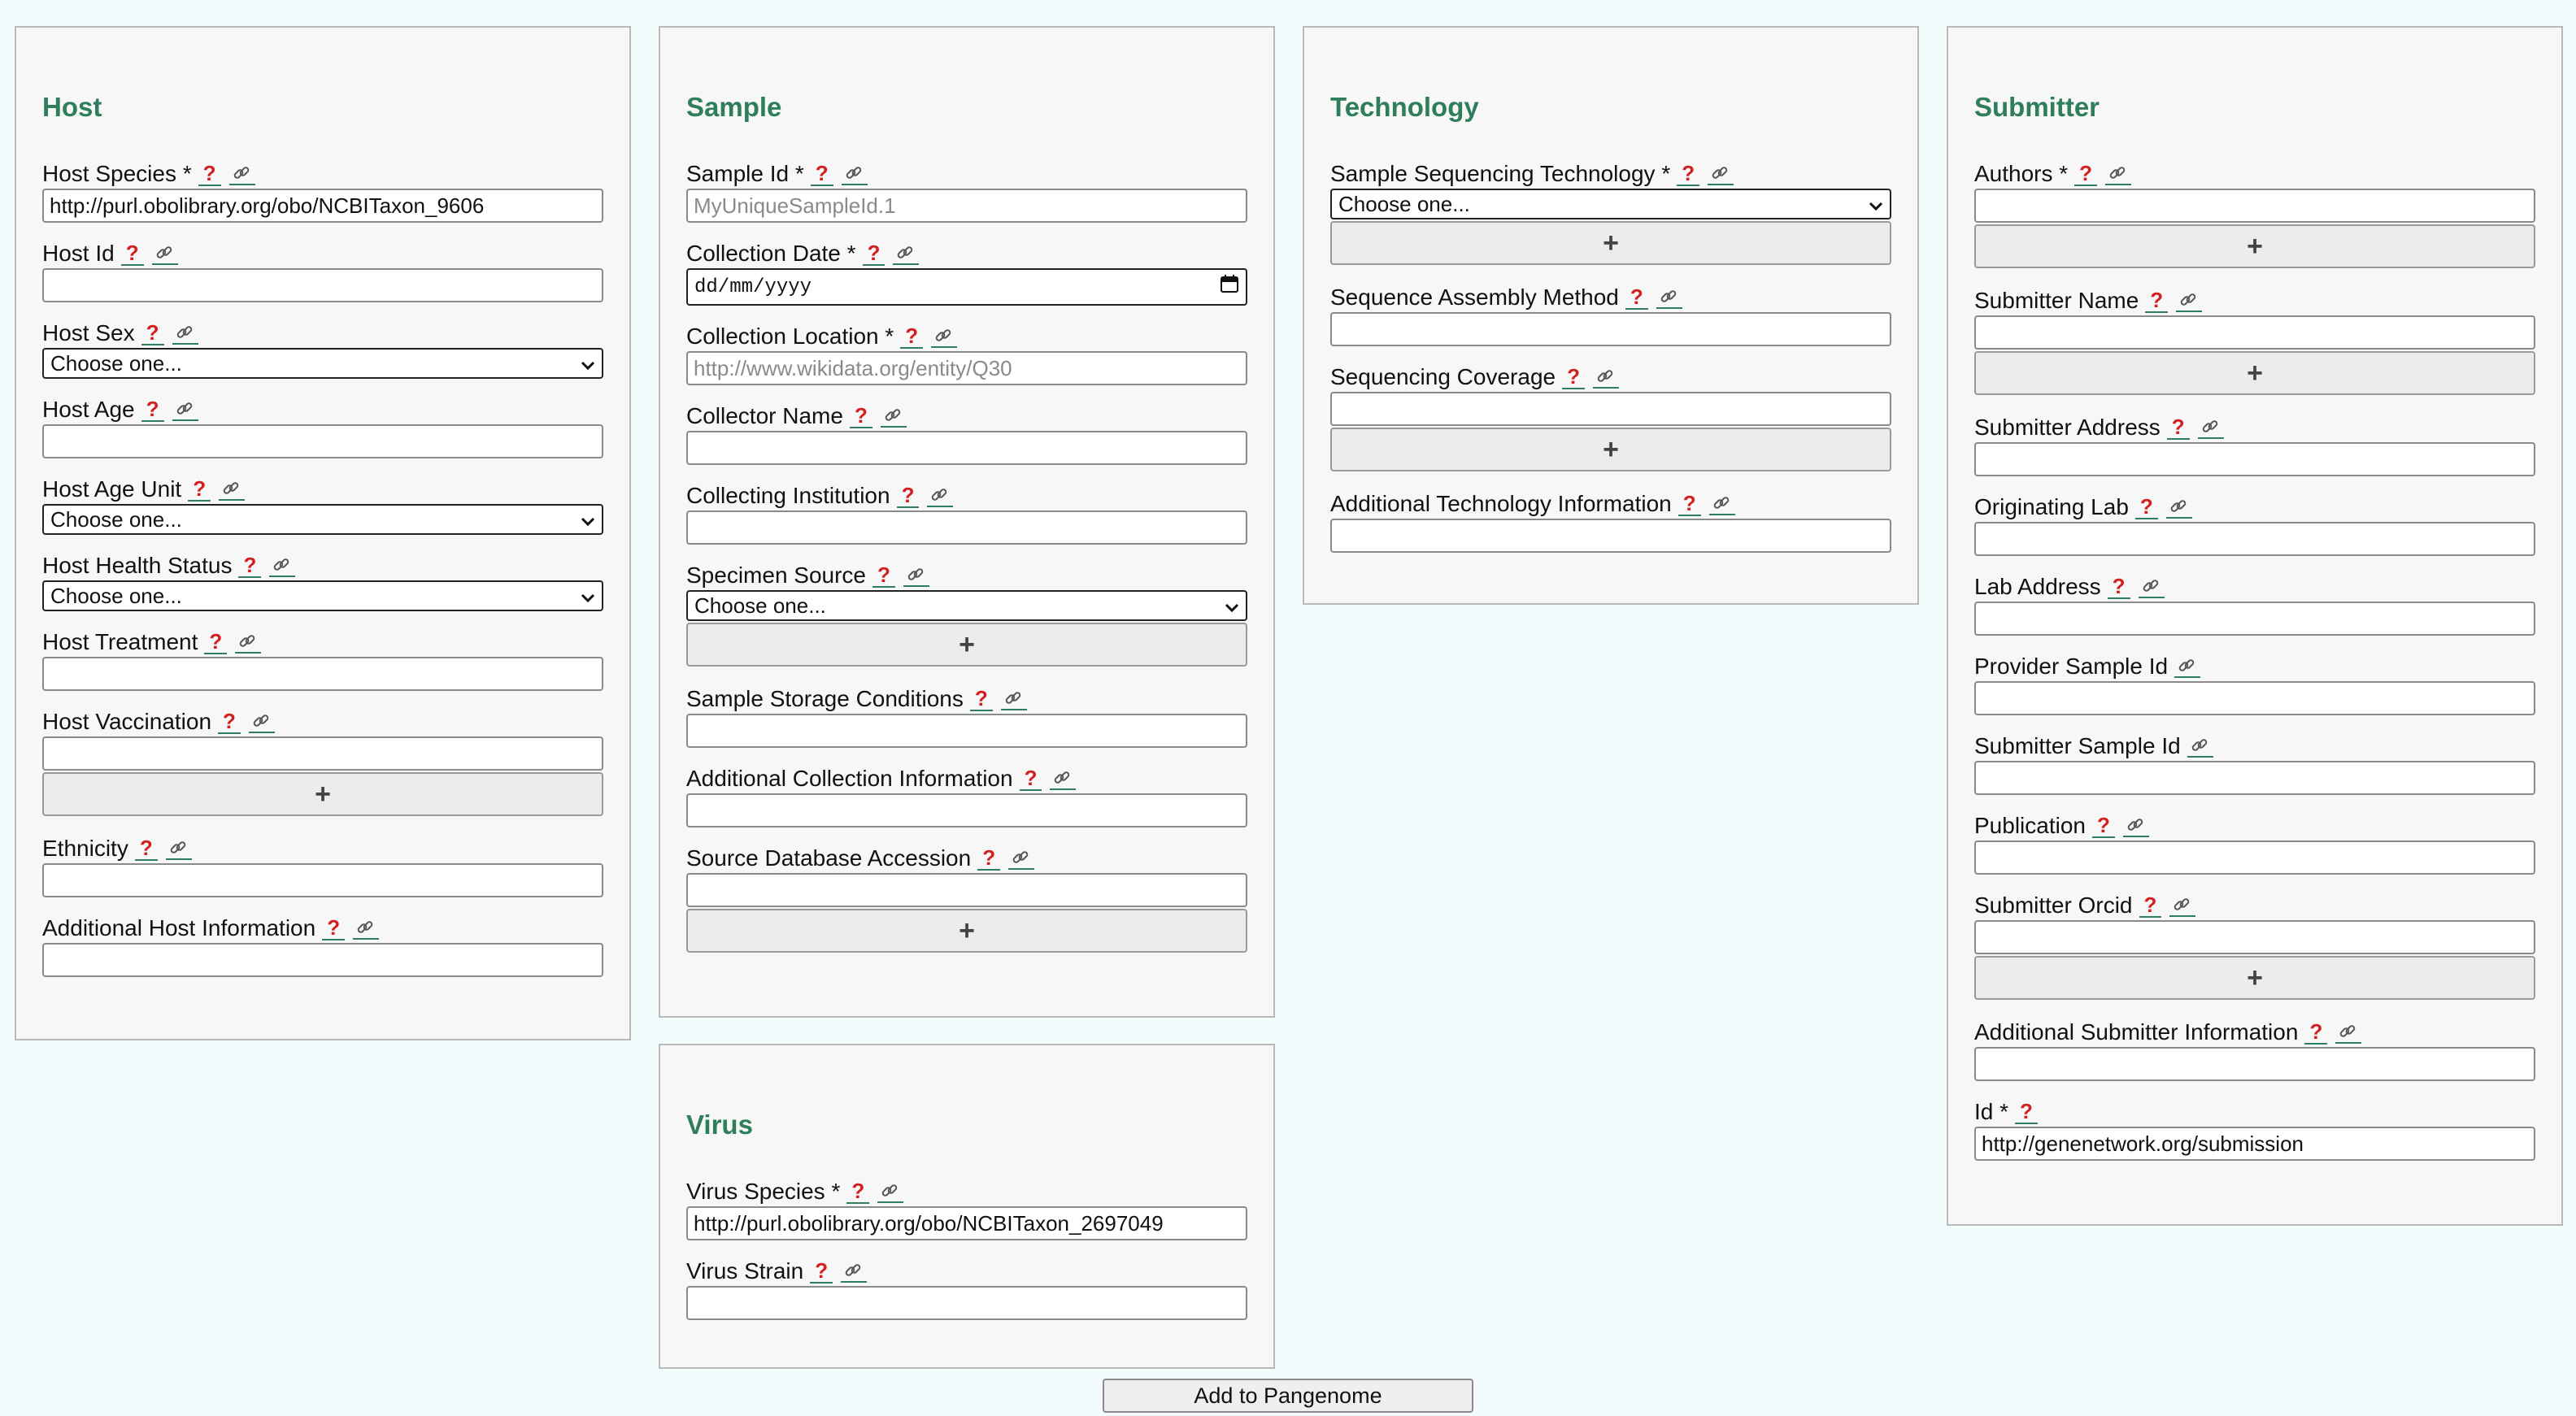 The image size is (2576, 1416). Describe the element at coordinates (323, 753) in the screenshot. I see `host-vaccination-input` at that location.